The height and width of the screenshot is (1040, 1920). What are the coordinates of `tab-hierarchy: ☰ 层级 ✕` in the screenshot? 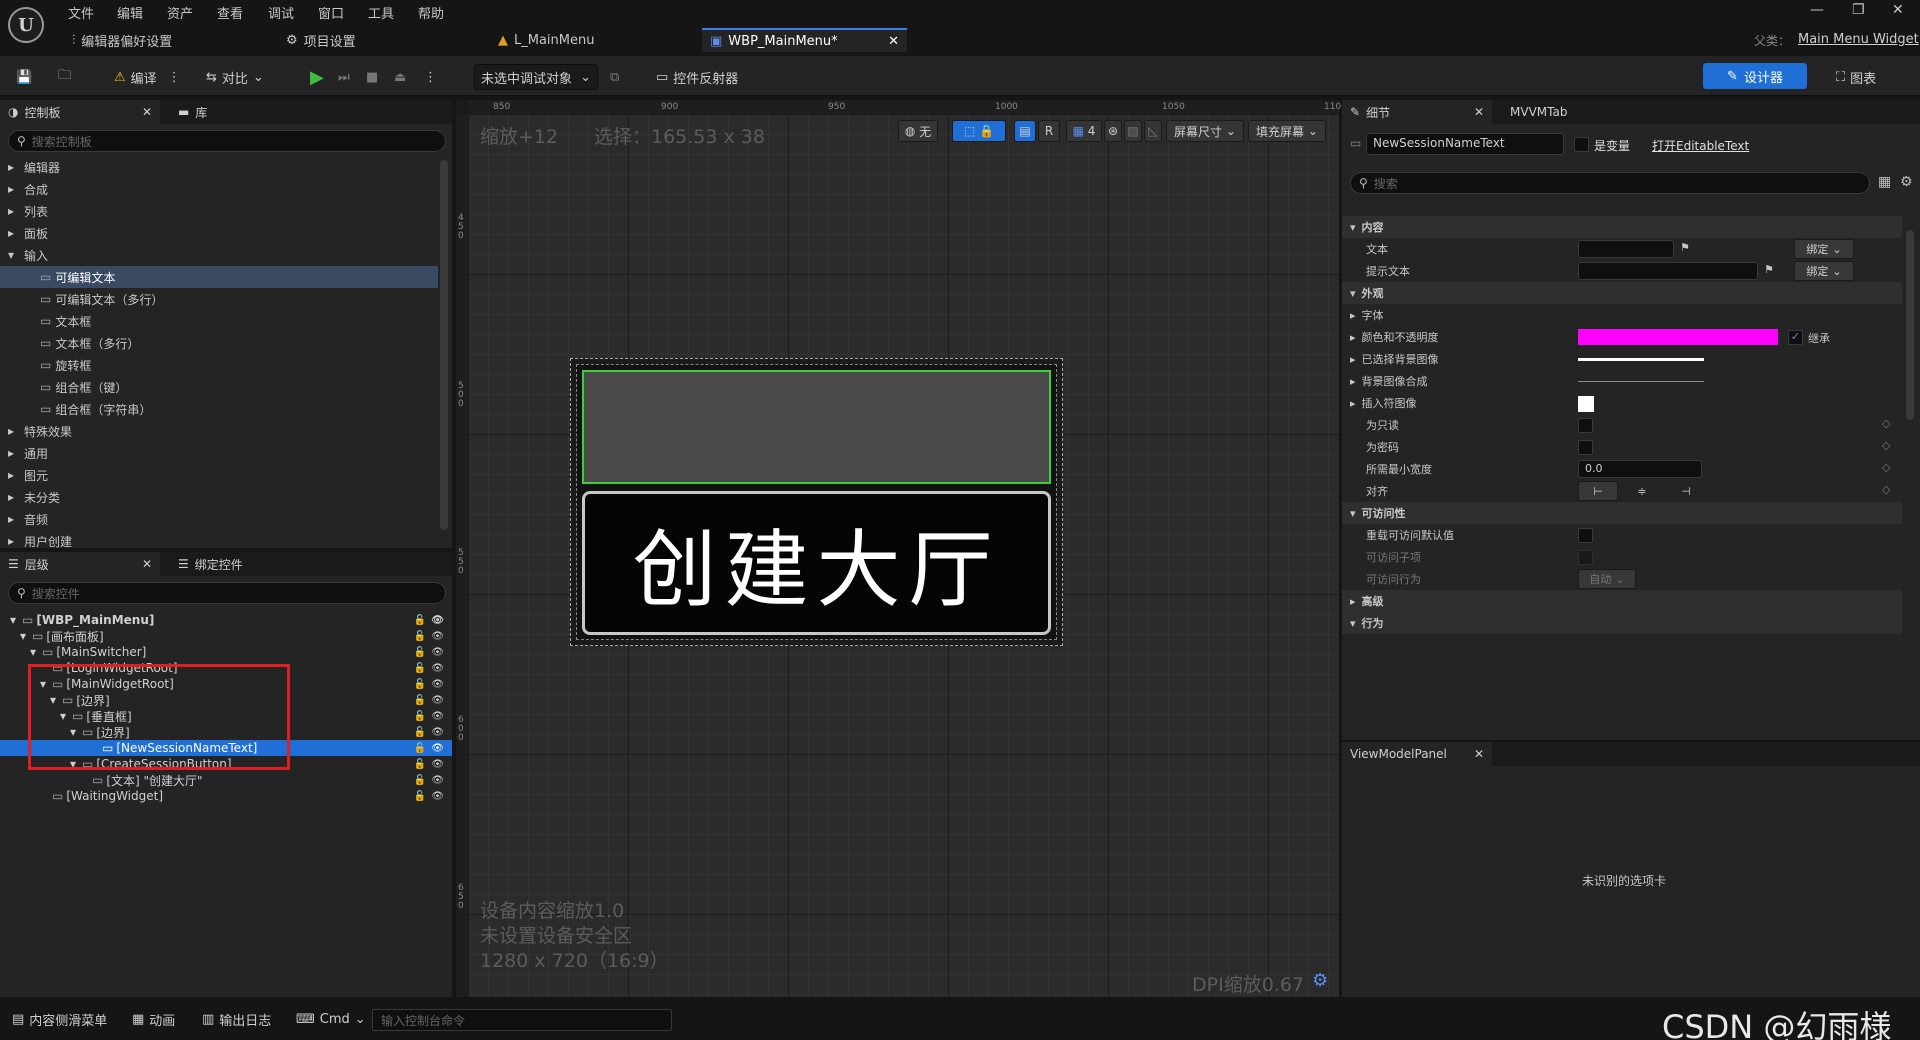 It's located at (80, 564).